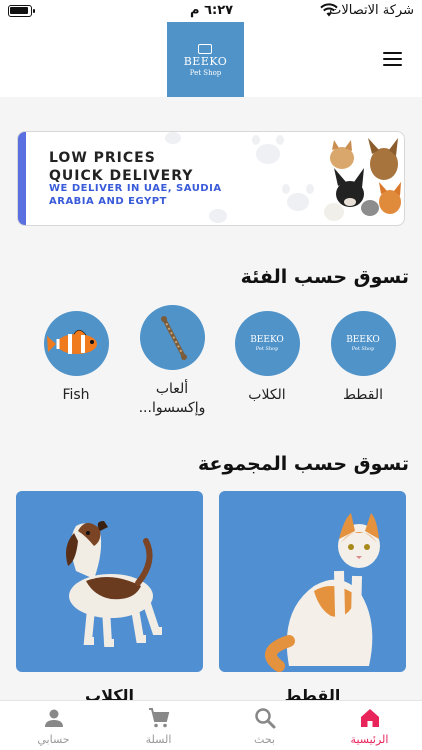 The image size is (422, 750). What do you see at coordinates (53, 718) in the screenshot?
I see `account-icon` at bounding box center [53, 718].